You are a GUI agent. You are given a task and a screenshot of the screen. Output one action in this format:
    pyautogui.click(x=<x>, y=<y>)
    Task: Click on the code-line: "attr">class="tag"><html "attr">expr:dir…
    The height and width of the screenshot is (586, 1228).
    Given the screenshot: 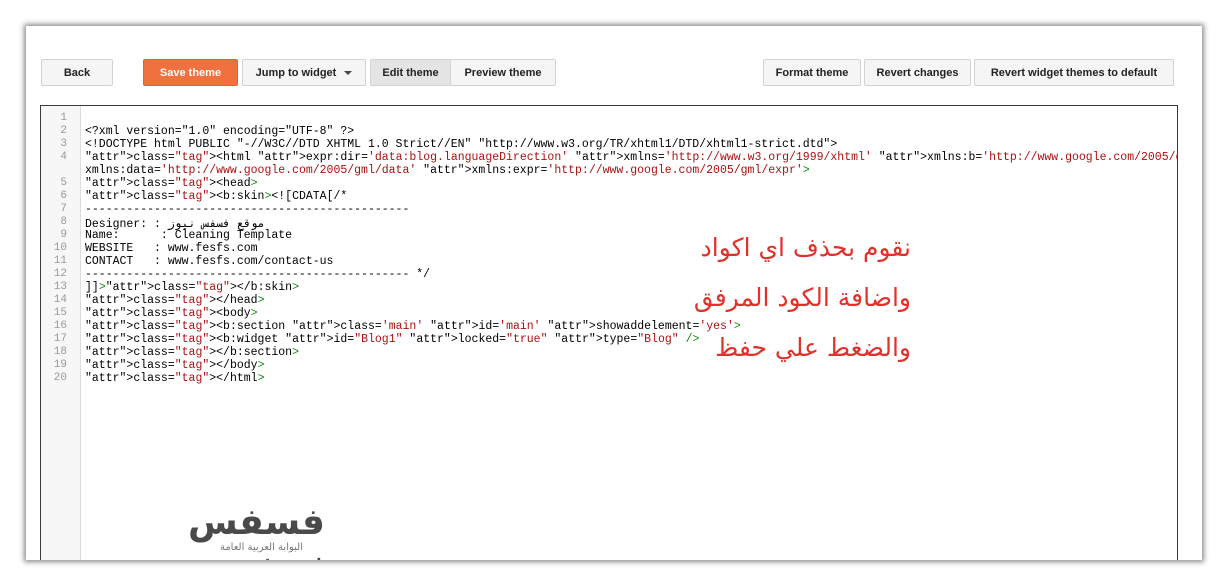 What is the action you would take?
    pyautogui.click(x=631, y=157)
    